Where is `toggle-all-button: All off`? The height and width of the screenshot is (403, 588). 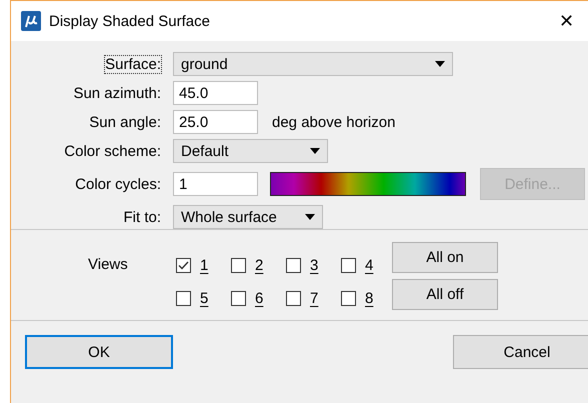
toggle-all-button: All off is located at coordinates (445, 294).